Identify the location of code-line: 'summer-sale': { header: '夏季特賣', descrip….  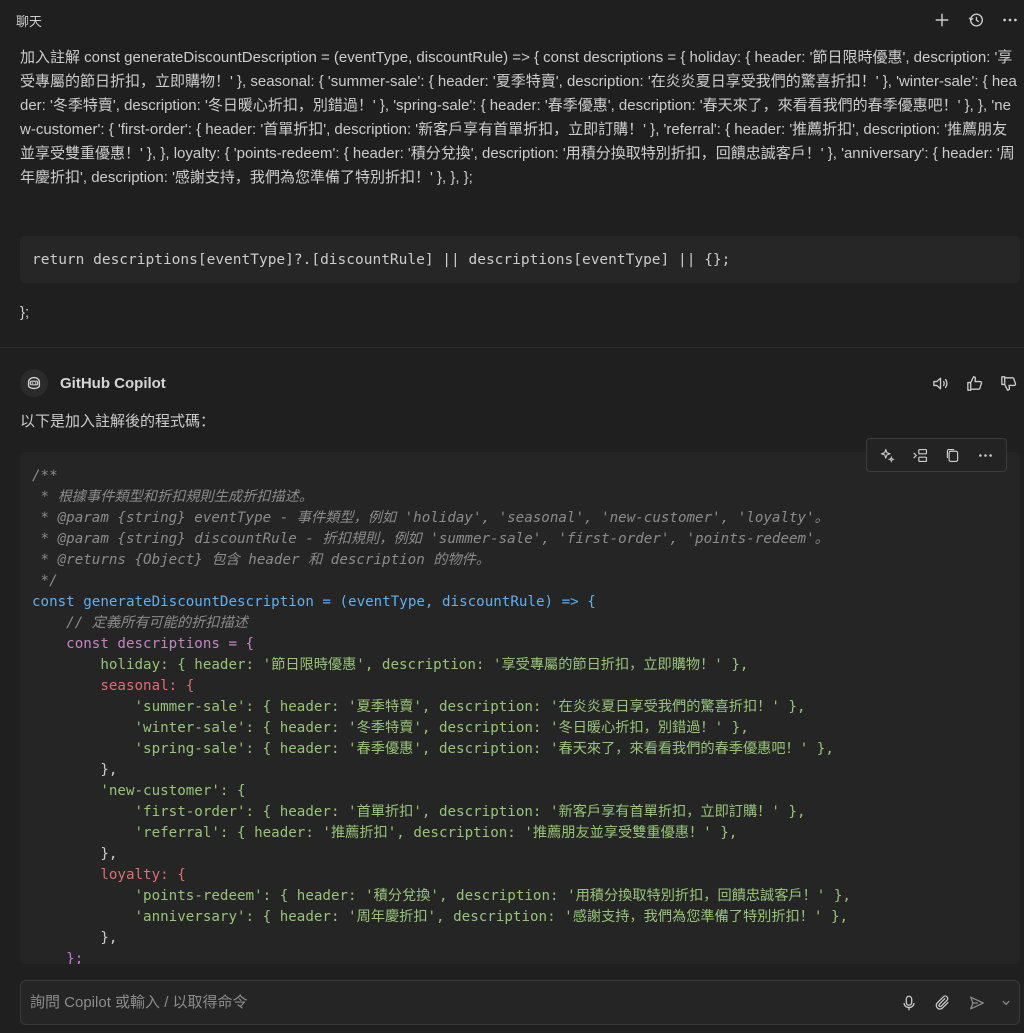
(419, 707).